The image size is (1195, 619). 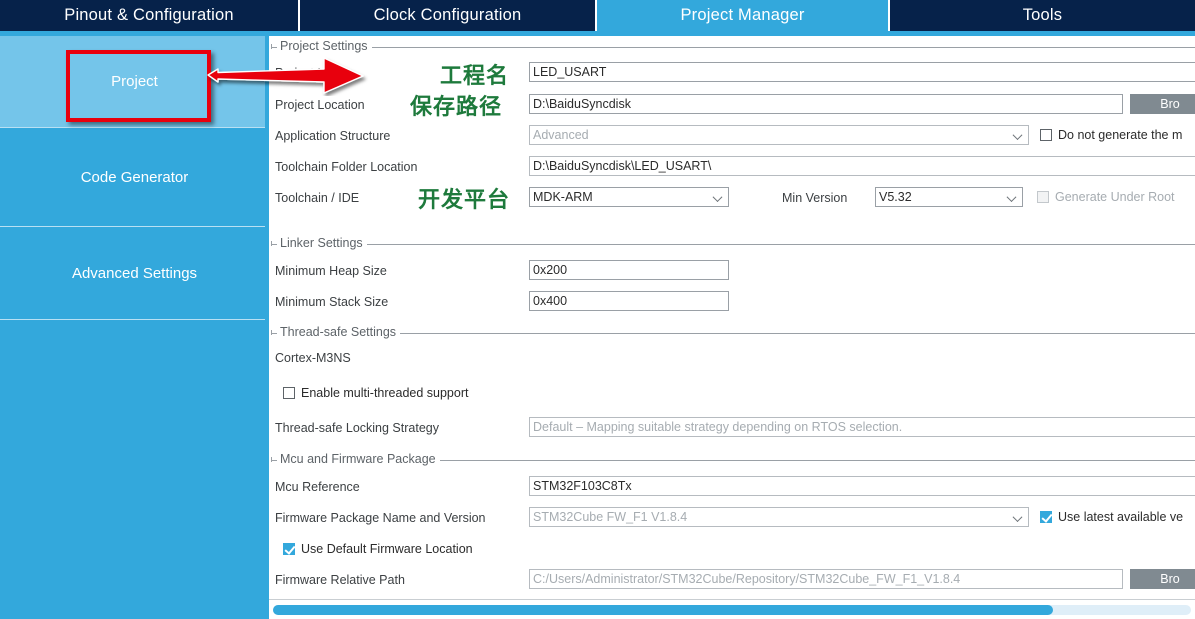 I want to click on toolchain-folder-location-input: D:\BaiduSyncdisk\LED_USART\, so click(x=862, y=166).